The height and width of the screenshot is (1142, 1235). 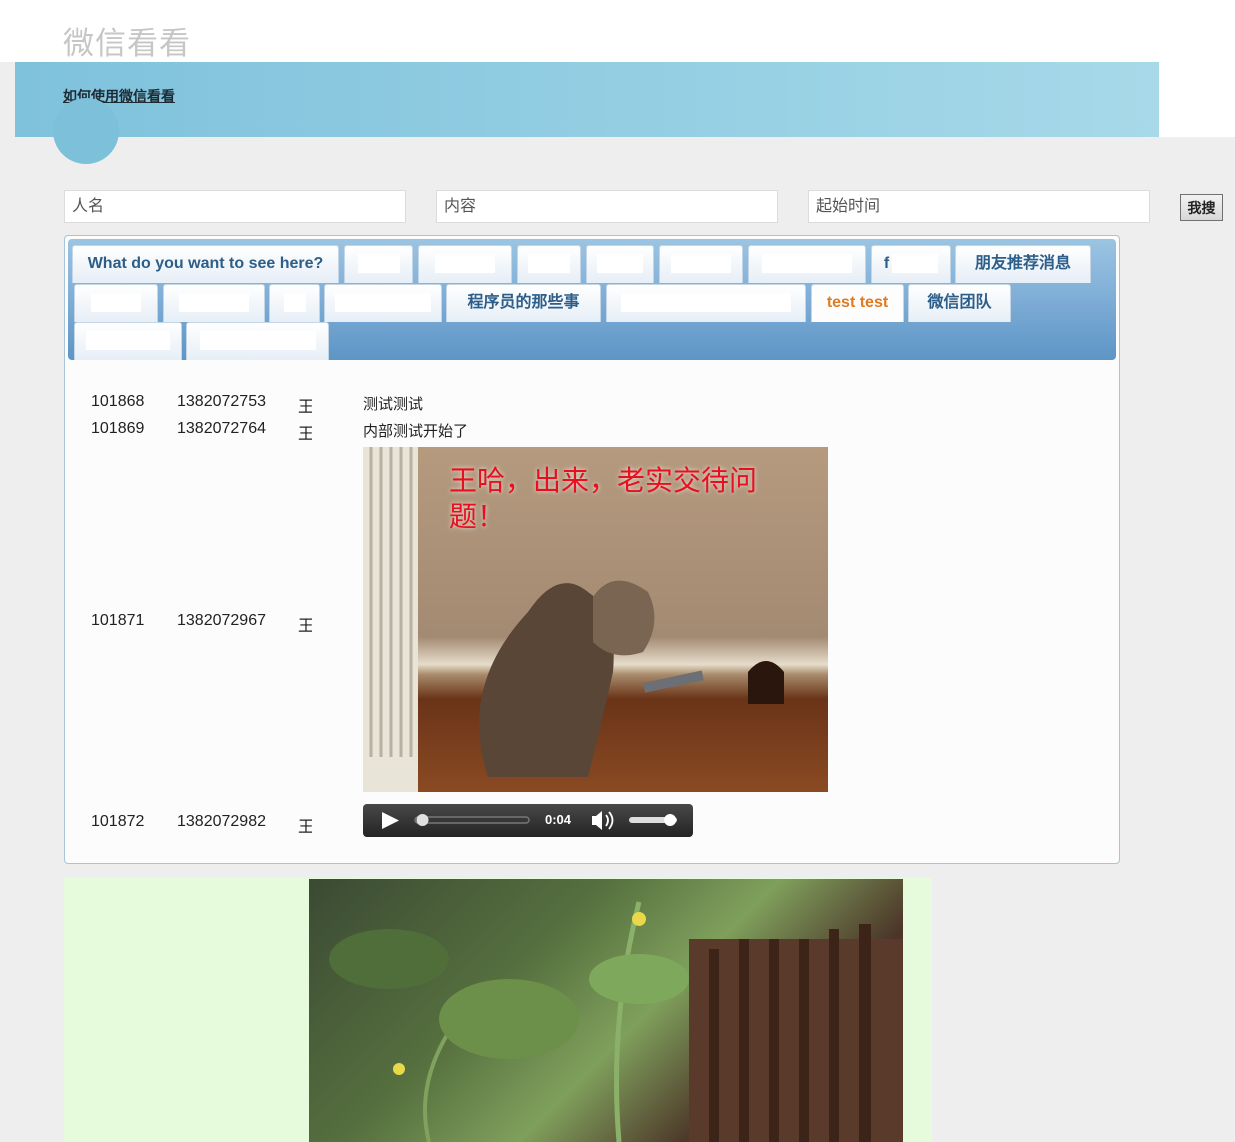 What do you see at coordinates (616, 1021) in the screenshot?
I see `plant-illustration` at bounding box center [616, 1021].